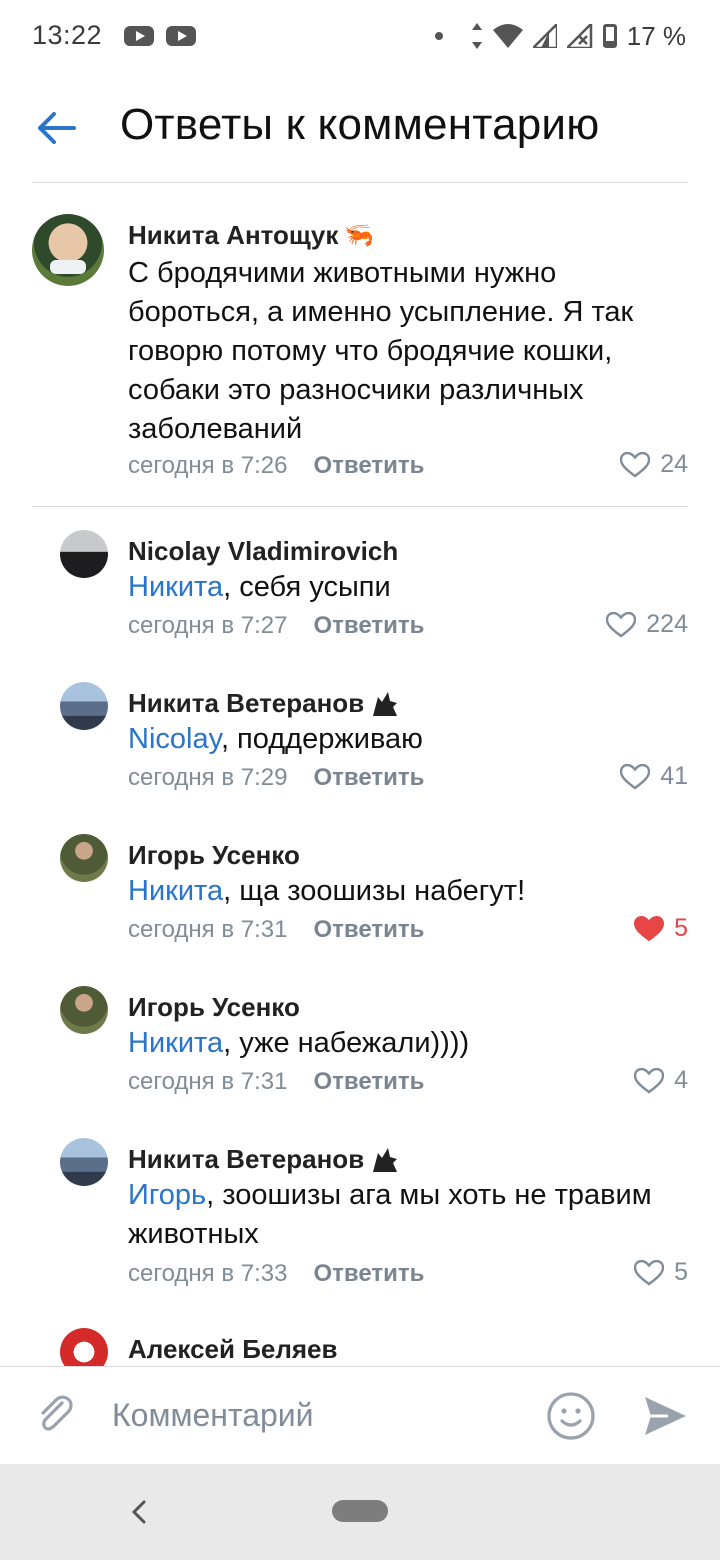 This screenshot has width=720, height=1560. I want to click on comment-meta: сегодня в 7:26 Ответить, so click(276, 466).